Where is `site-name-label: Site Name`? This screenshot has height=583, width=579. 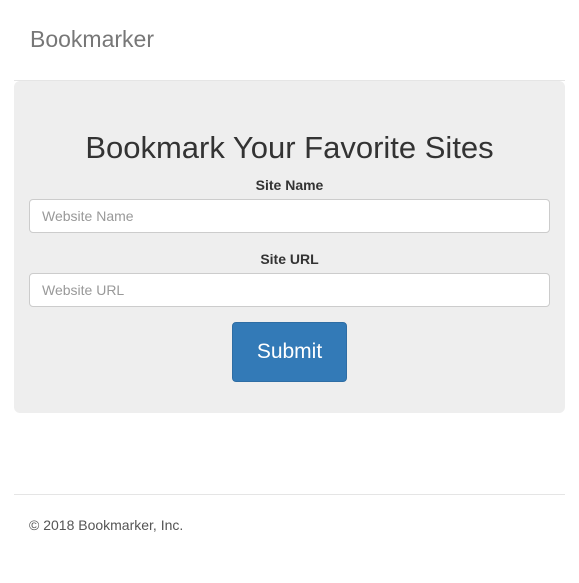 site-name-label: Site Name is located at coordinates (289, 185).